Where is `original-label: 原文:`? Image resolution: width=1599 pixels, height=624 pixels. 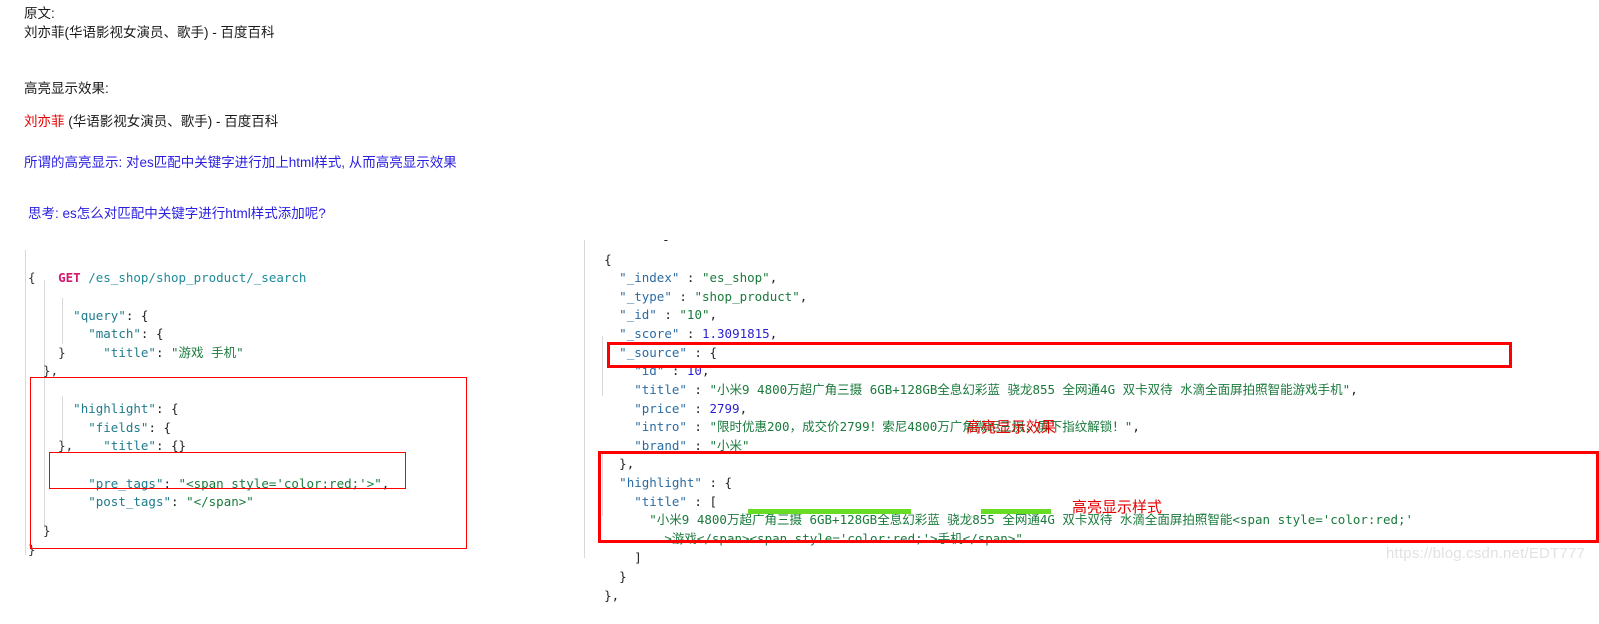 original-label: 原文: is located at coordinates (39, 14).